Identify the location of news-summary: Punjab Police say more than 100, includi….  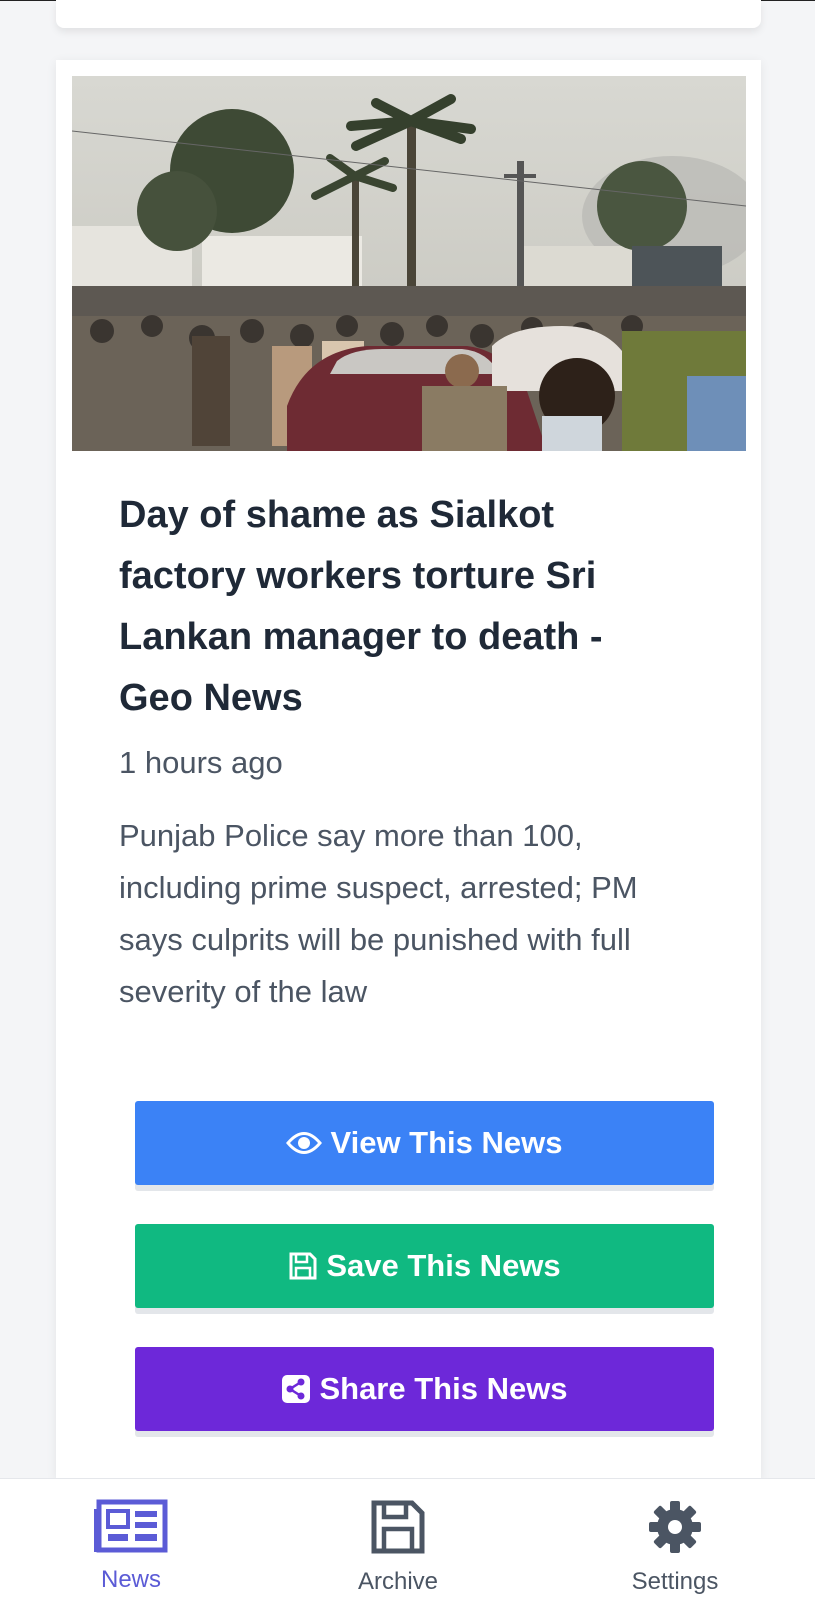
(378, 913).